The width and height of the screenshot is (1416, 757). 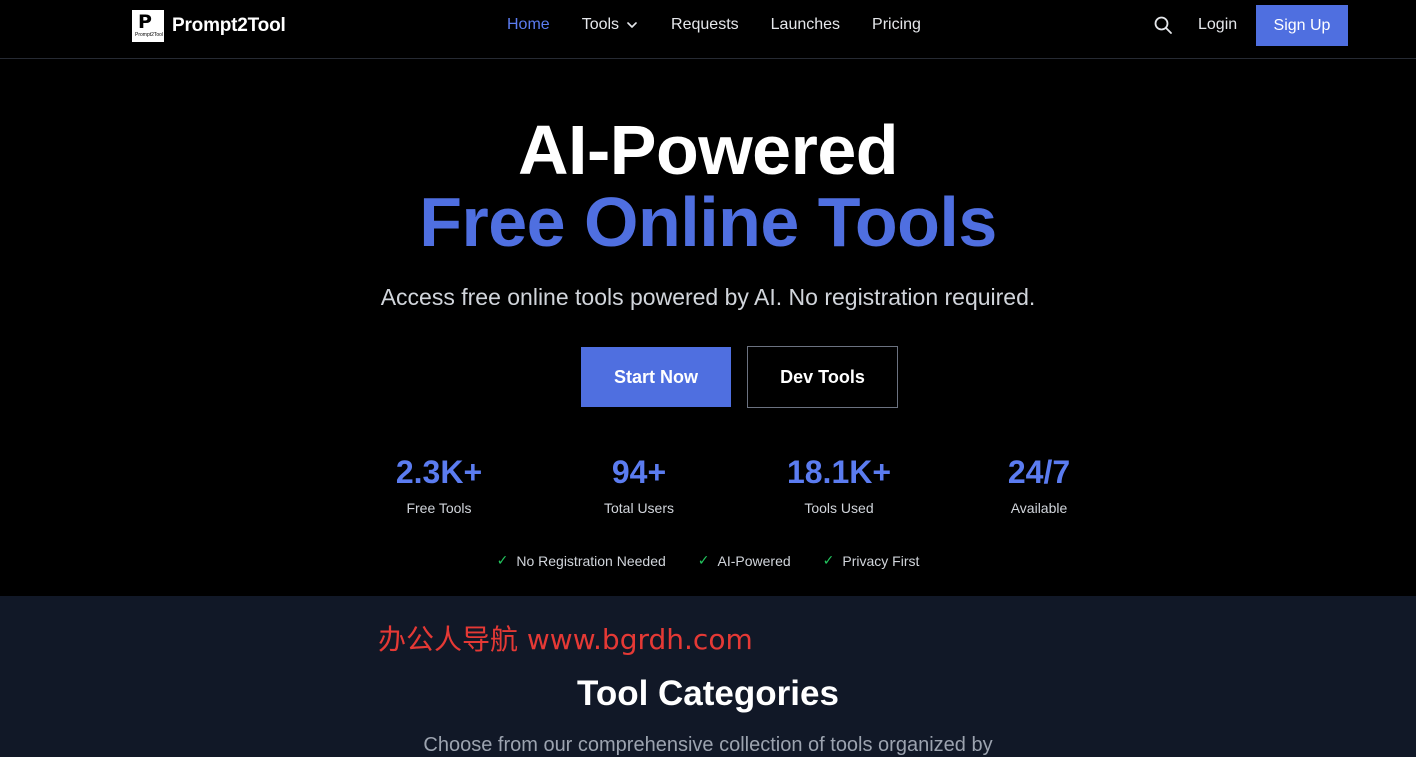 I want to click on nav-tools-dropdown: Tools, so click(x=610, y=25).